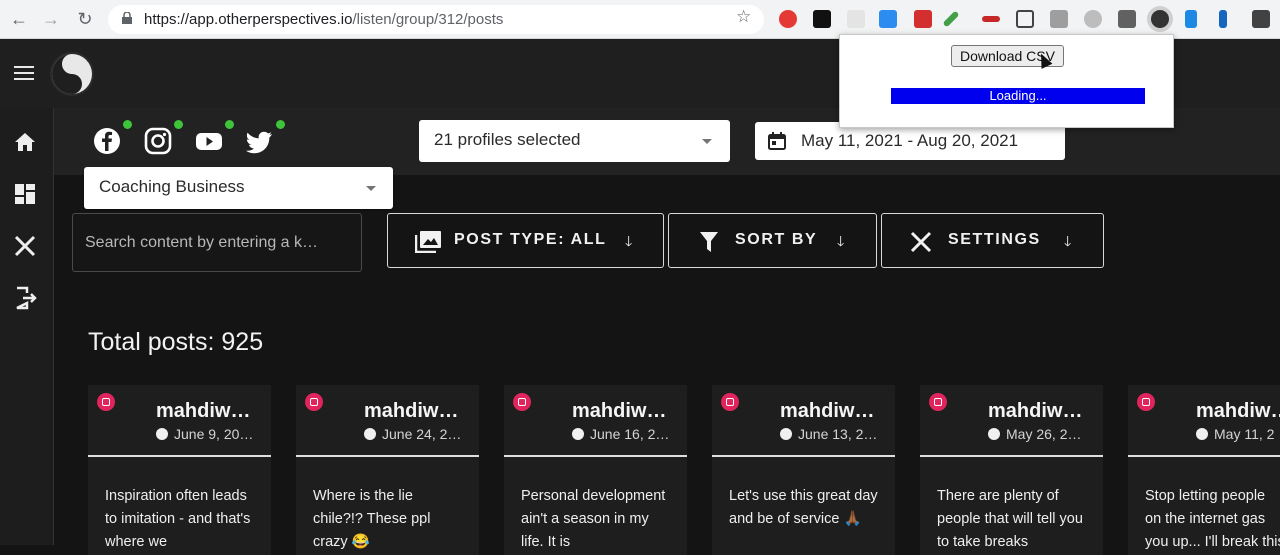 This screenshot has height=555, width=1280. Describe the element at coordinates (260, 141) in the screenshot. I see `twitter-icon` at that location.